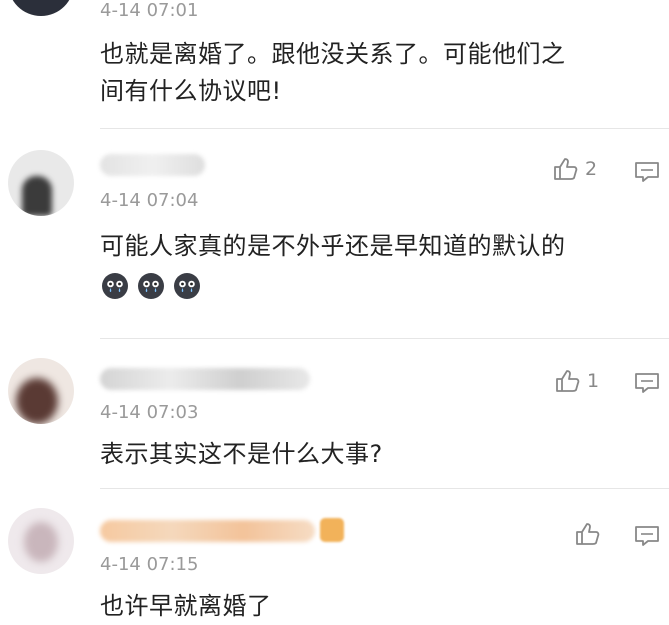 This screenshot has height=625, width=669. What do you see at coordinates (149, 200) in the screenshot?
I see `comment-time: 4-14 07:04` at bounding box center [149, 200].